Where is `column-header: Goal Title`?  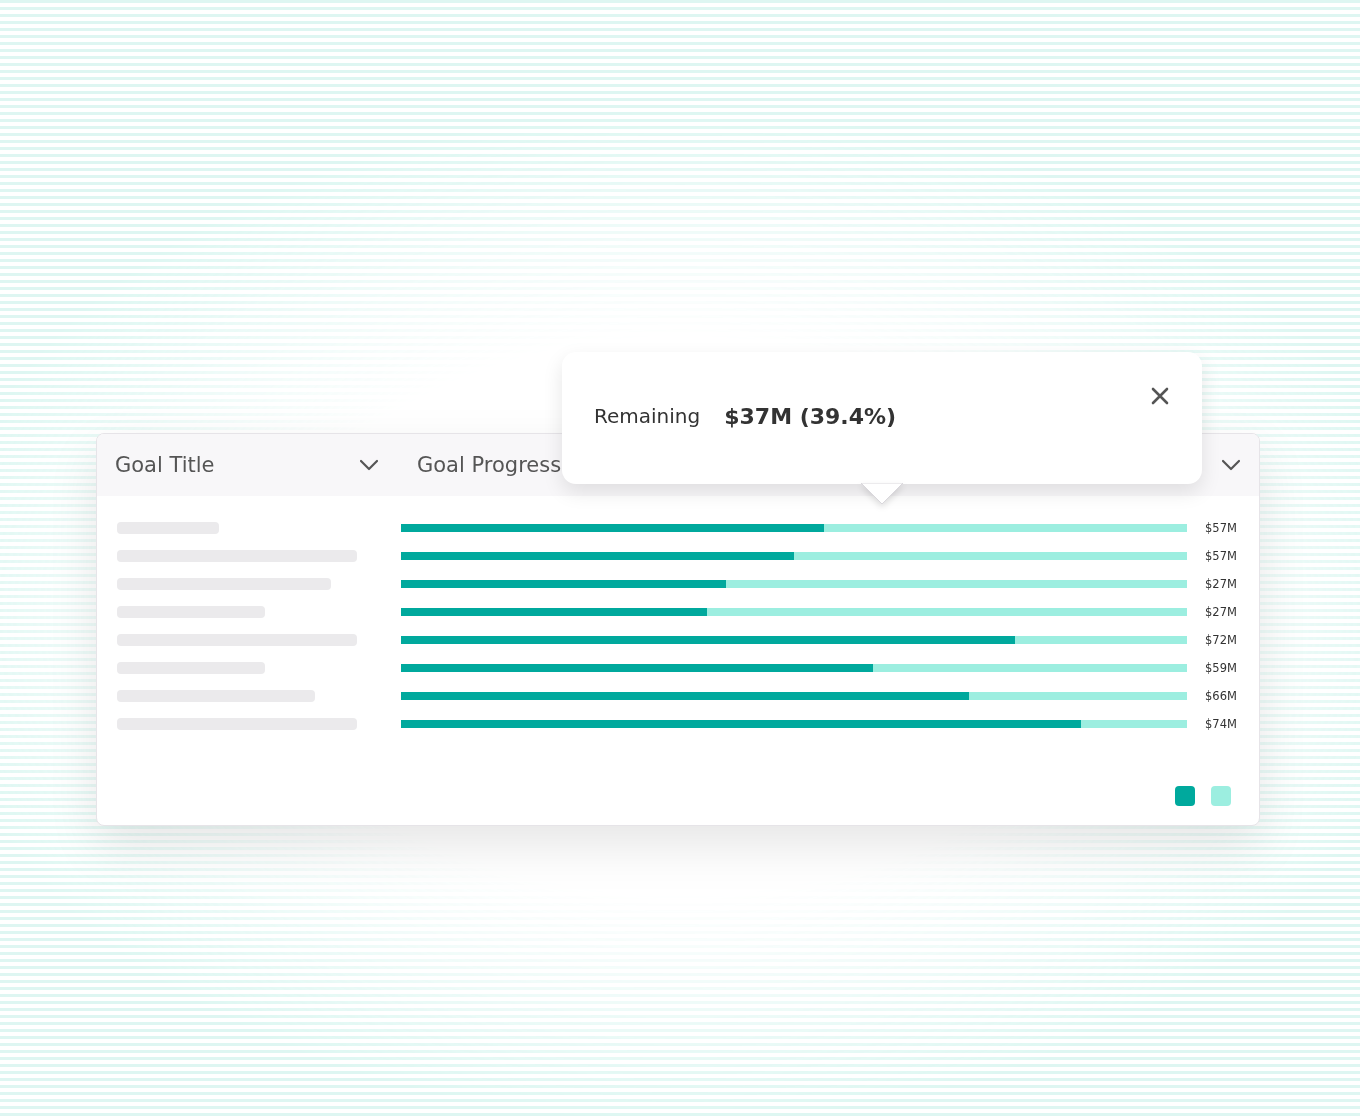 column-header: Goal Title is located at coordinates (165, 465).